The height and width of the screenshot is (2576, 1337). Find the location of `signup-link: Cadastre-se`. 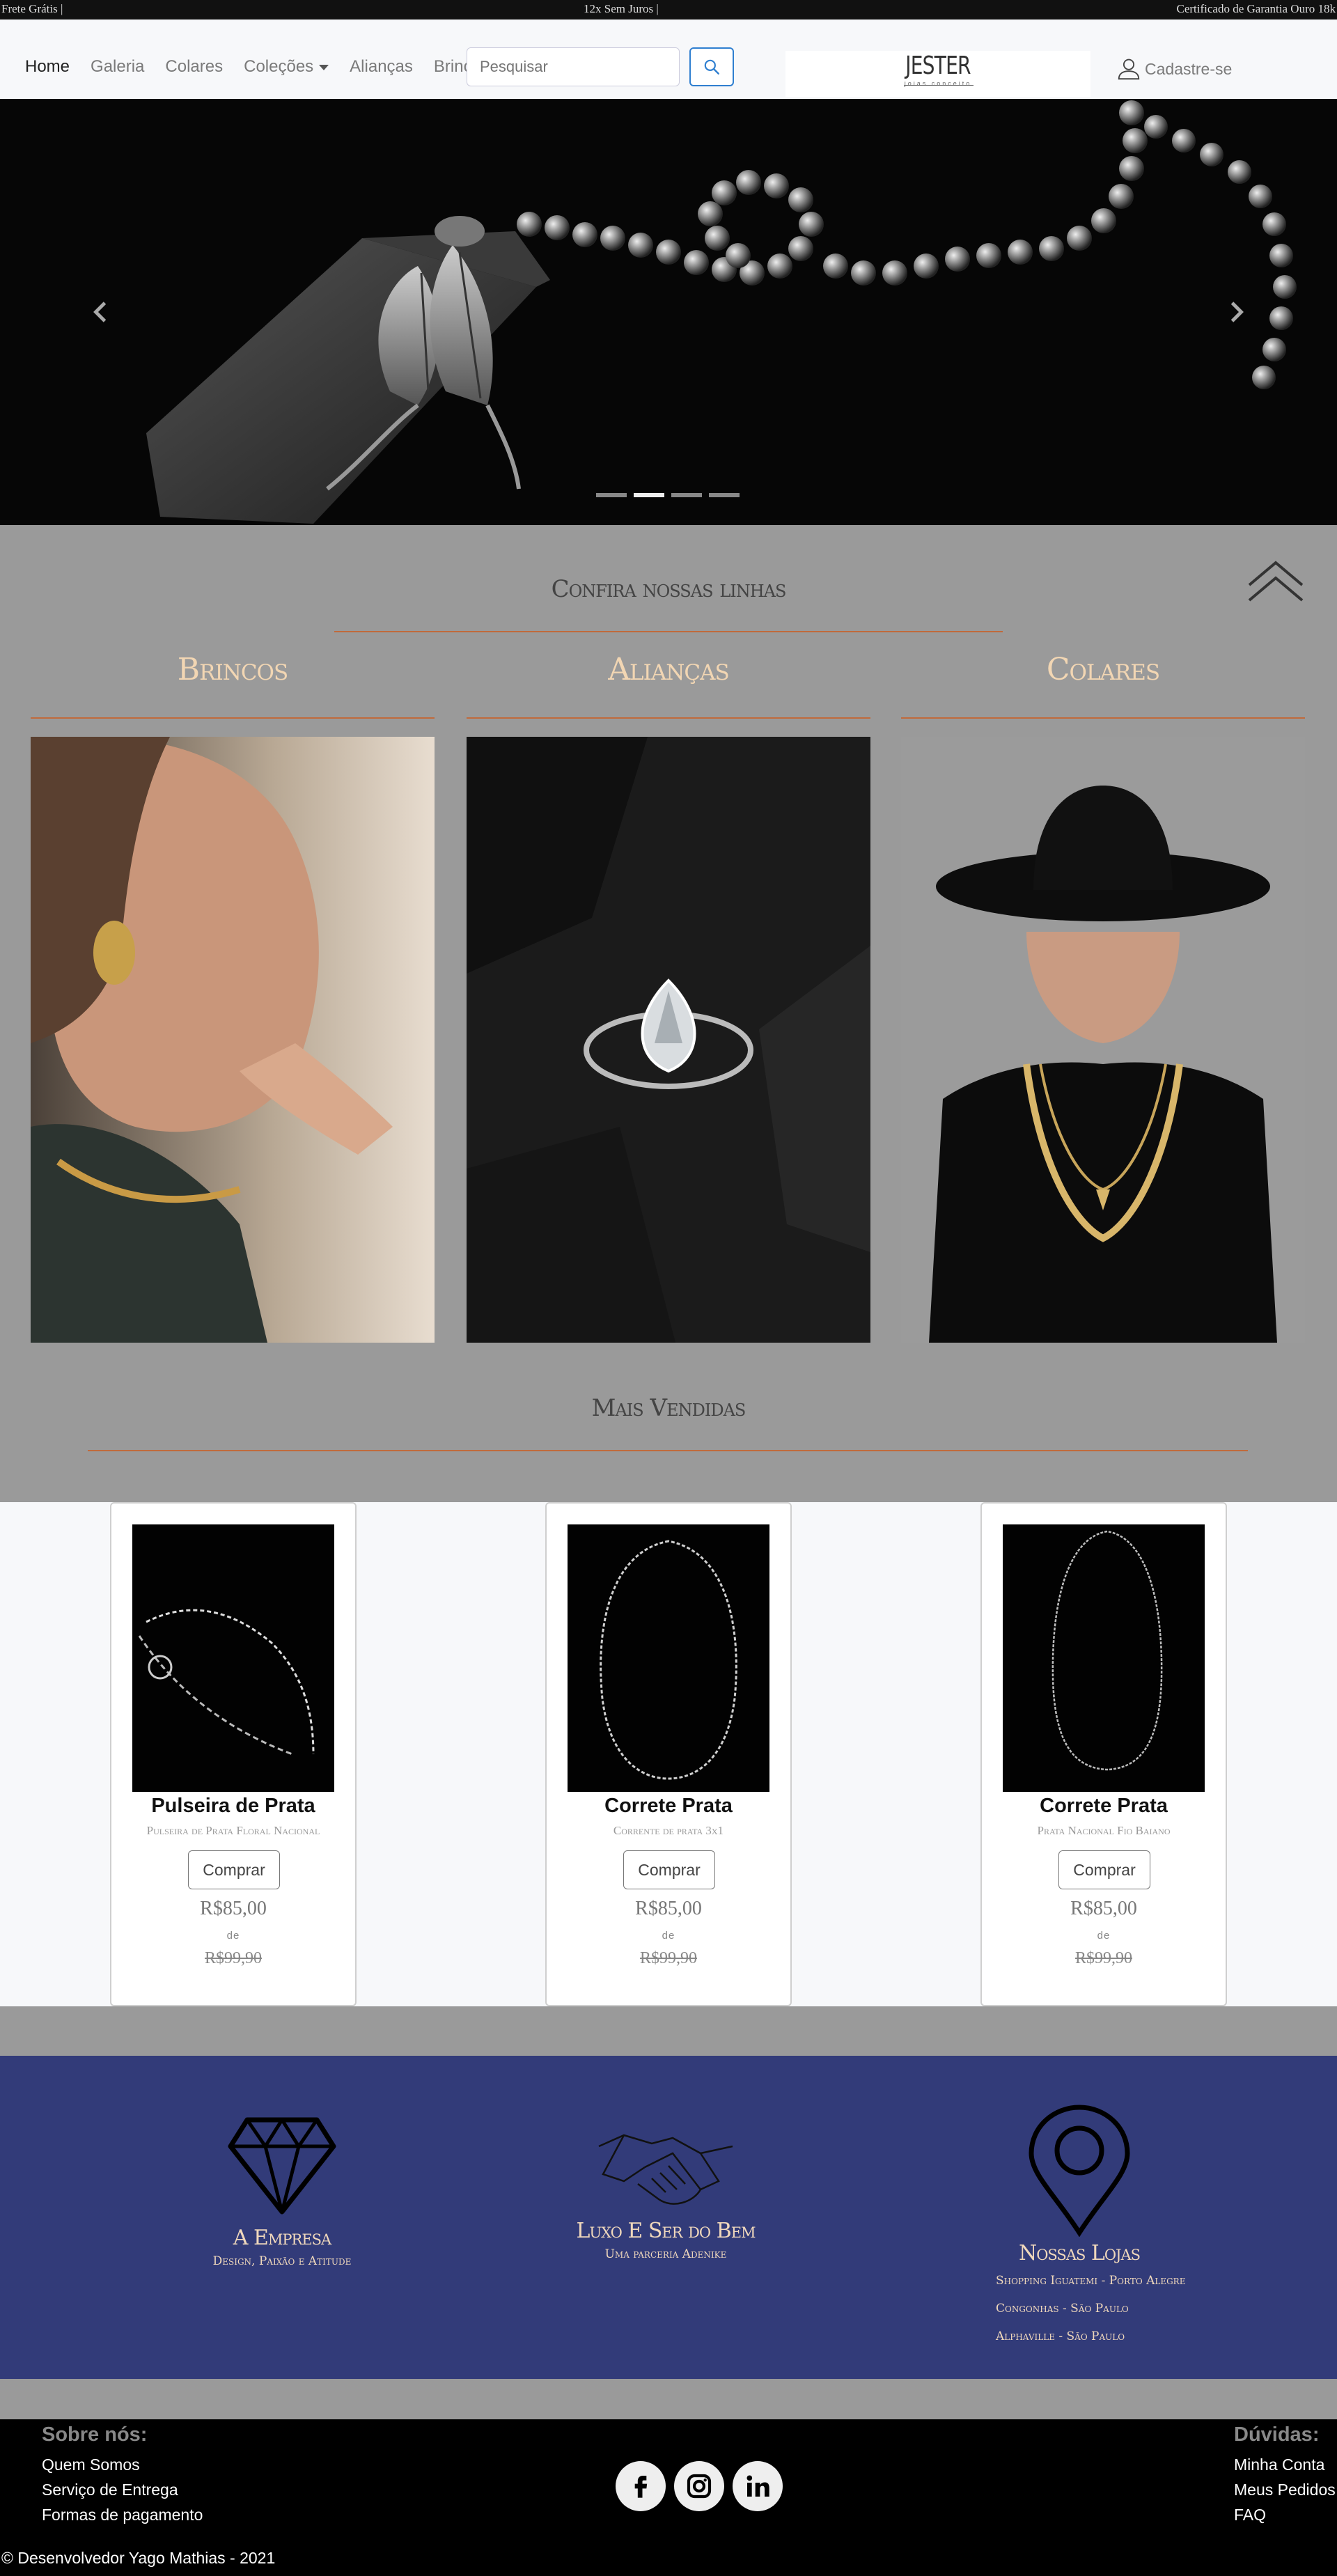

signup-link: Cadastre-se is located at coordinates (1174, 69).